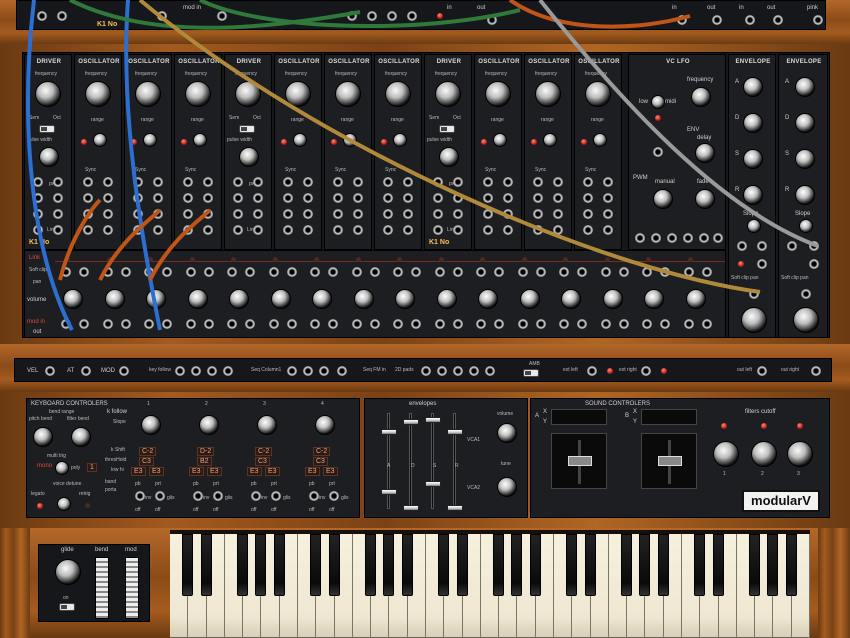 Image resolution: width=850 pixels, height=638 pixels. Describe the element at coordinates (658, 152) in the screenshot. I see `vc-lfo-jack` at that location.